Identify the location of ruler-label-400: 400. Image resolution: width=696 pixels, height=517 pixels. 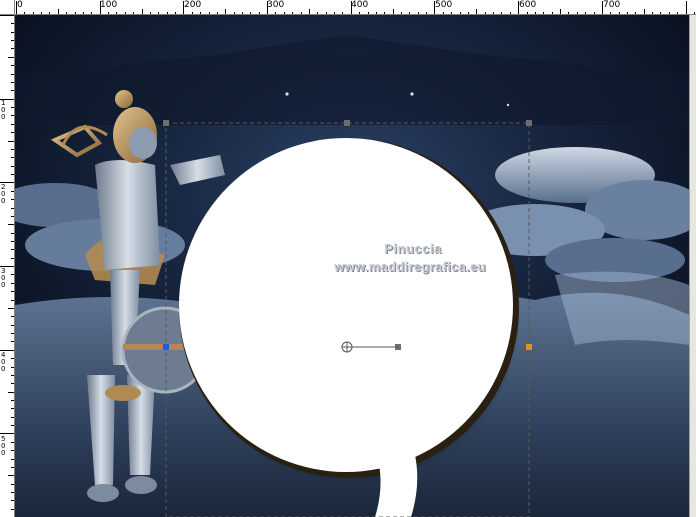
(360, 5).